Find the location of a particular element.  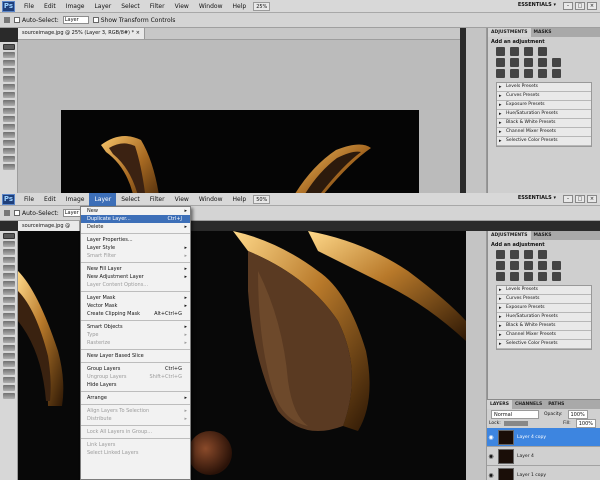

path-select-tool-icon is located at coordinates (9, 364).